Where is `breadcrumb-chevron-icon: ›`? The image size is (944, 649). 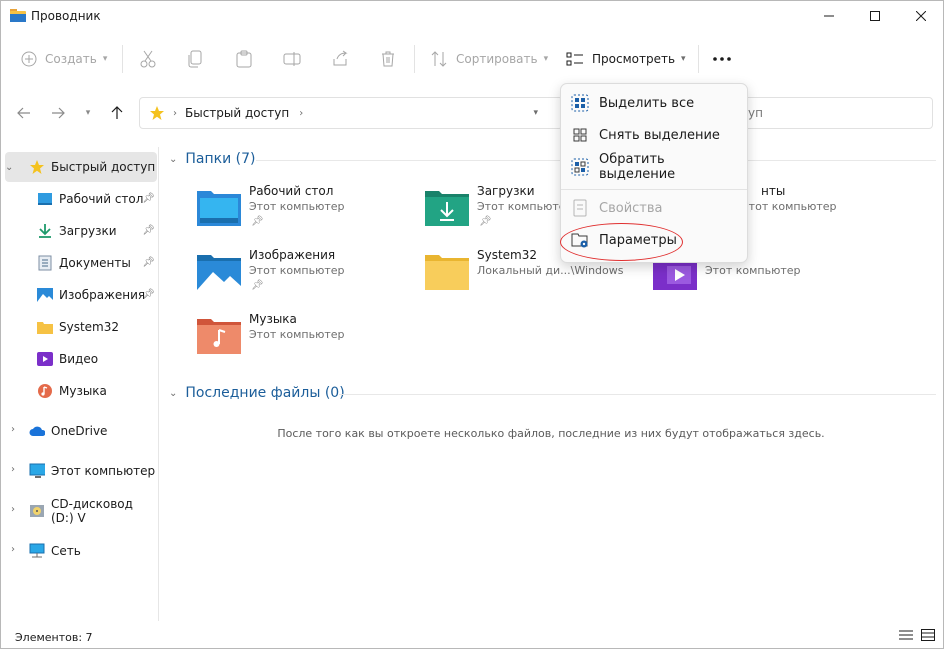 breadcrumb-chevron-icon: › is located at coordinates (175, 113).